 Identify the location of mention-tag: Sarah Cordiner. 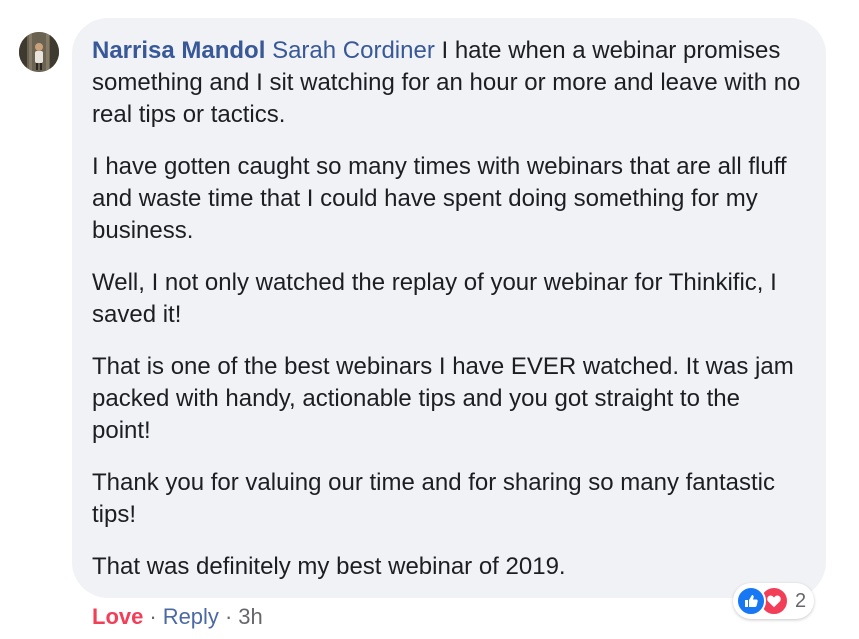
(353, 50).